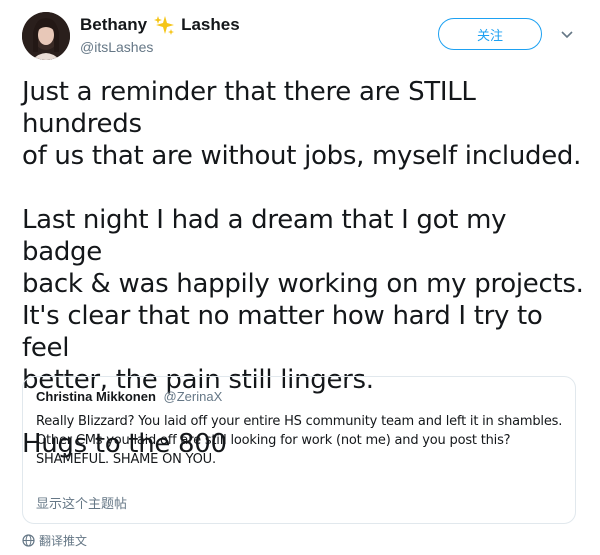 The image size is (600, 555). I want to click on quoted-tweet-header: Christina Mikkonen @ZerinaX, so click(129, 396).